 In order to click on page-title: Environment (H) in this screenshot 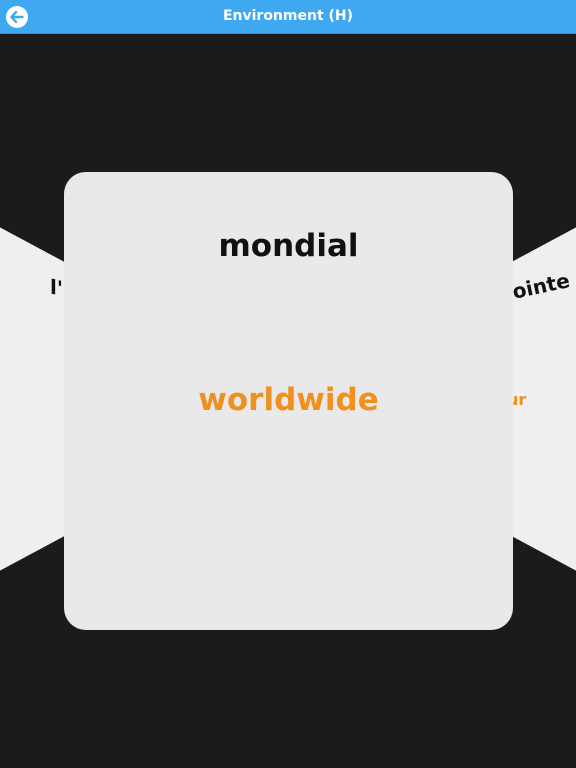, I will do `click(288, 16)`.